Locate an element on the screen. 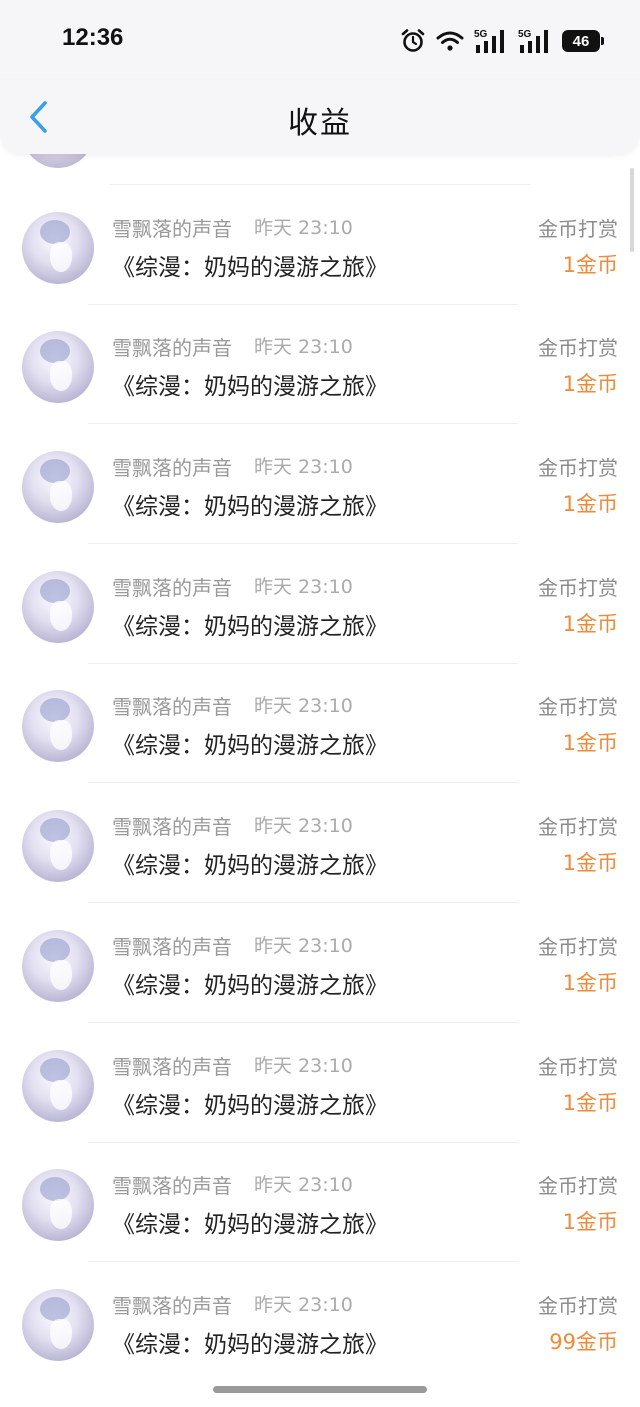  page-title: 收益 is located at coordinates (320, 123).